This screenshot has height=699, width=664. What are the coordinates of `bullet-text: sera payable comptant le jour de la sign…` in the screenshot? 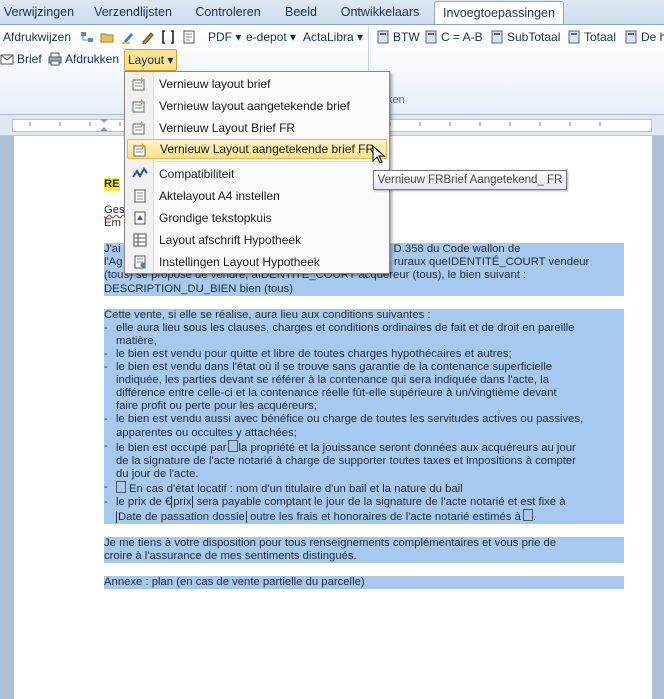 It's located at (381, 501).